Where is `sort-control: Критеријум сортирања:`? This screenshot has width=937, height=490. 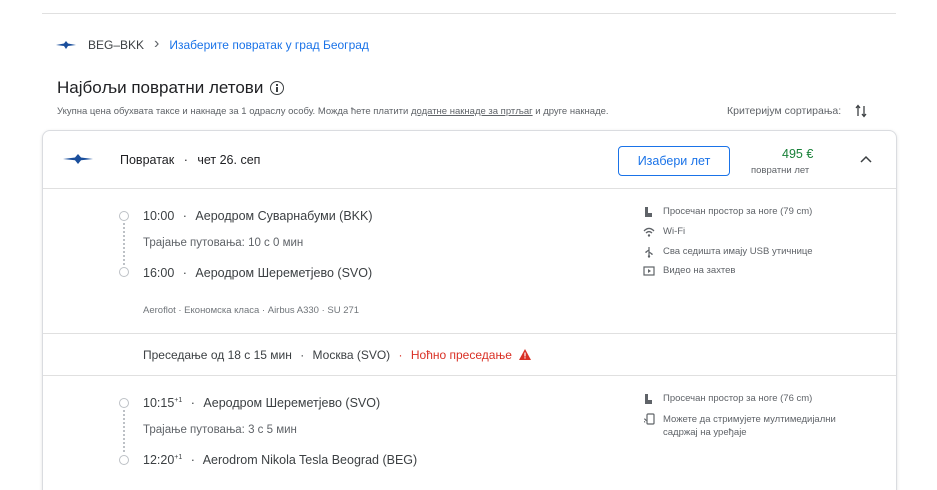 sort-control: Критеријум сортирања: is located at coordinates (797, 111).